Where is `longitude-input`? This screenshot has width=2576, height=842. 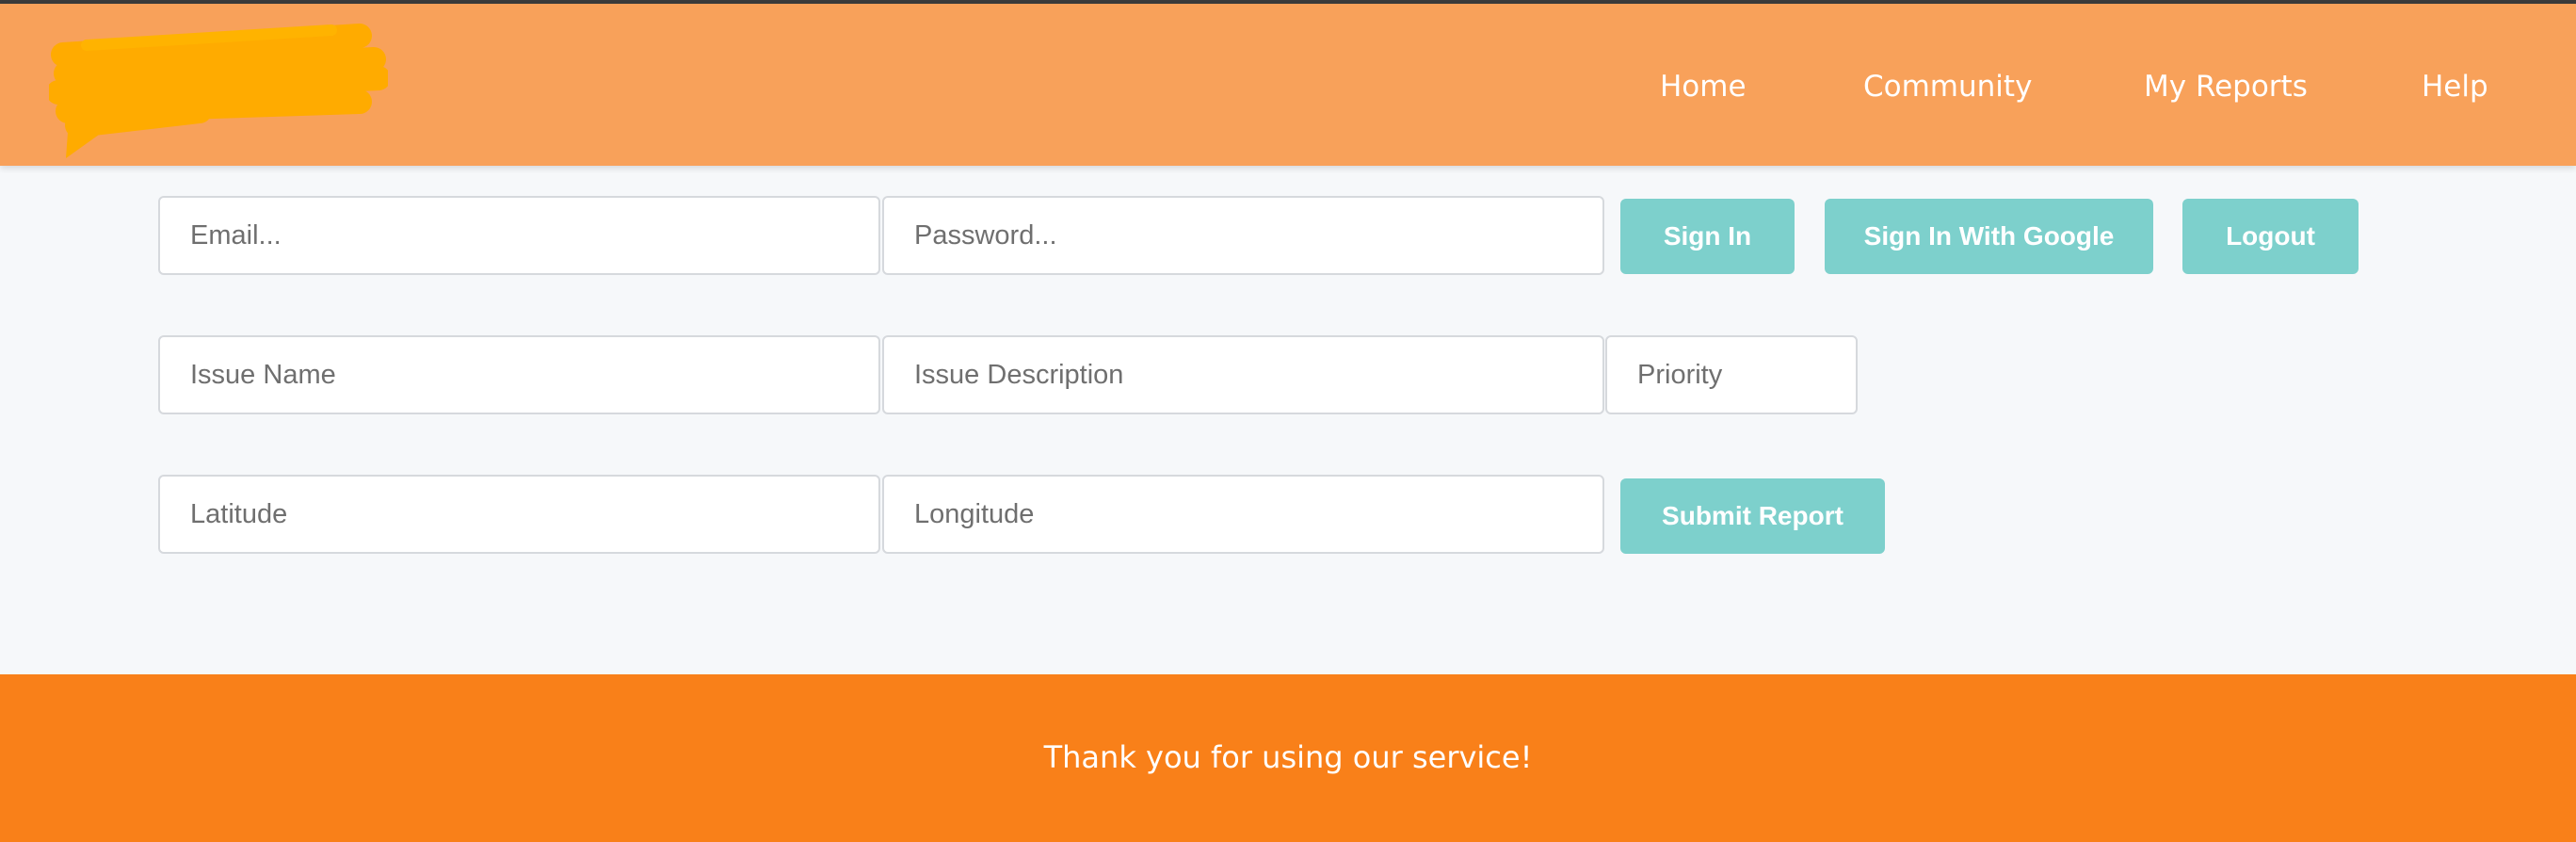 longitude-input is located at coordinates (1243, 514).